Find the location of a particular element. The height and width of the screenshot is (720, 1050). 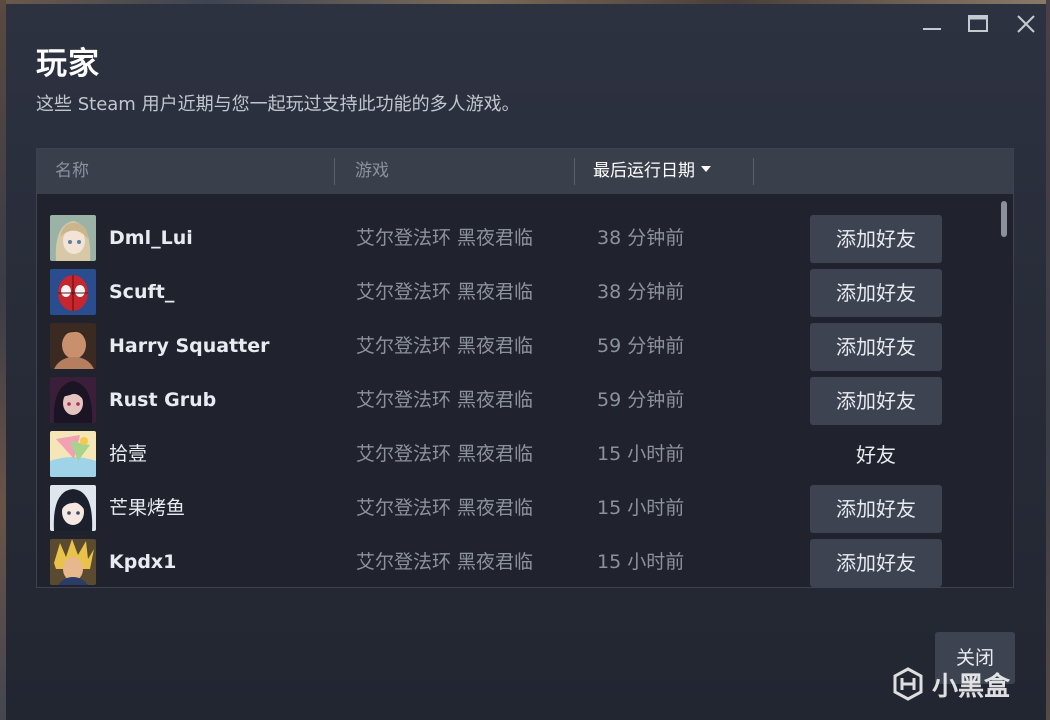

player-row: Scuft_ 艾尔登法环 黑夜君临 38 分钟前 添加好友 is located at coordinates (517, 291).